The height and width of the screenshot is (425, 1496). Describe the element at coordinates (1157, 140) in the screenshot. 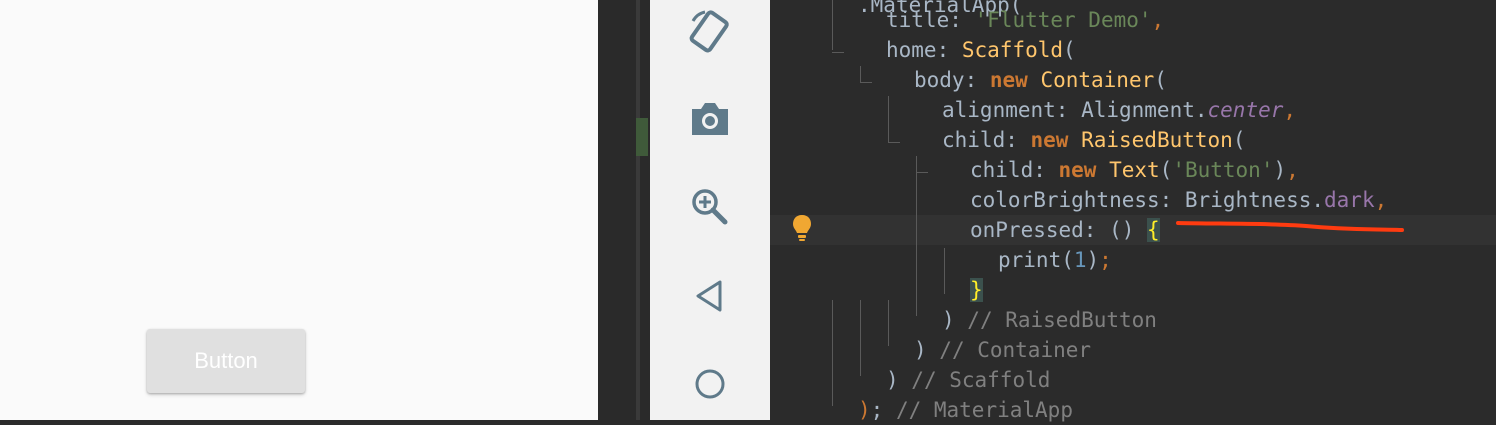

I see `code-token: RaisedButton` at that location.